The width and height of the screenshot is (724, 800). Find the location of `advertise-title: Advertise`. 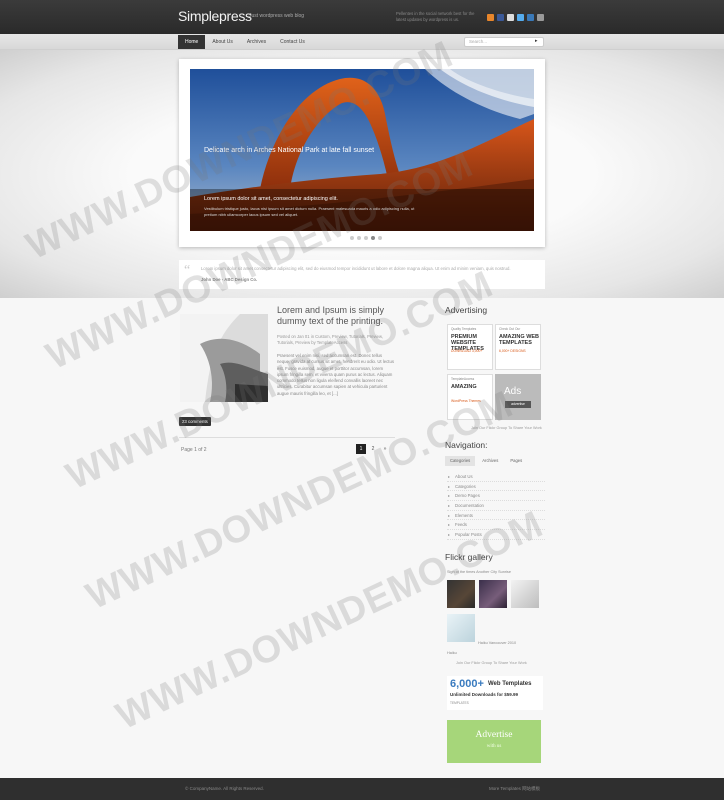

advertise-title: Advertise is located at coordinates (494, 735).